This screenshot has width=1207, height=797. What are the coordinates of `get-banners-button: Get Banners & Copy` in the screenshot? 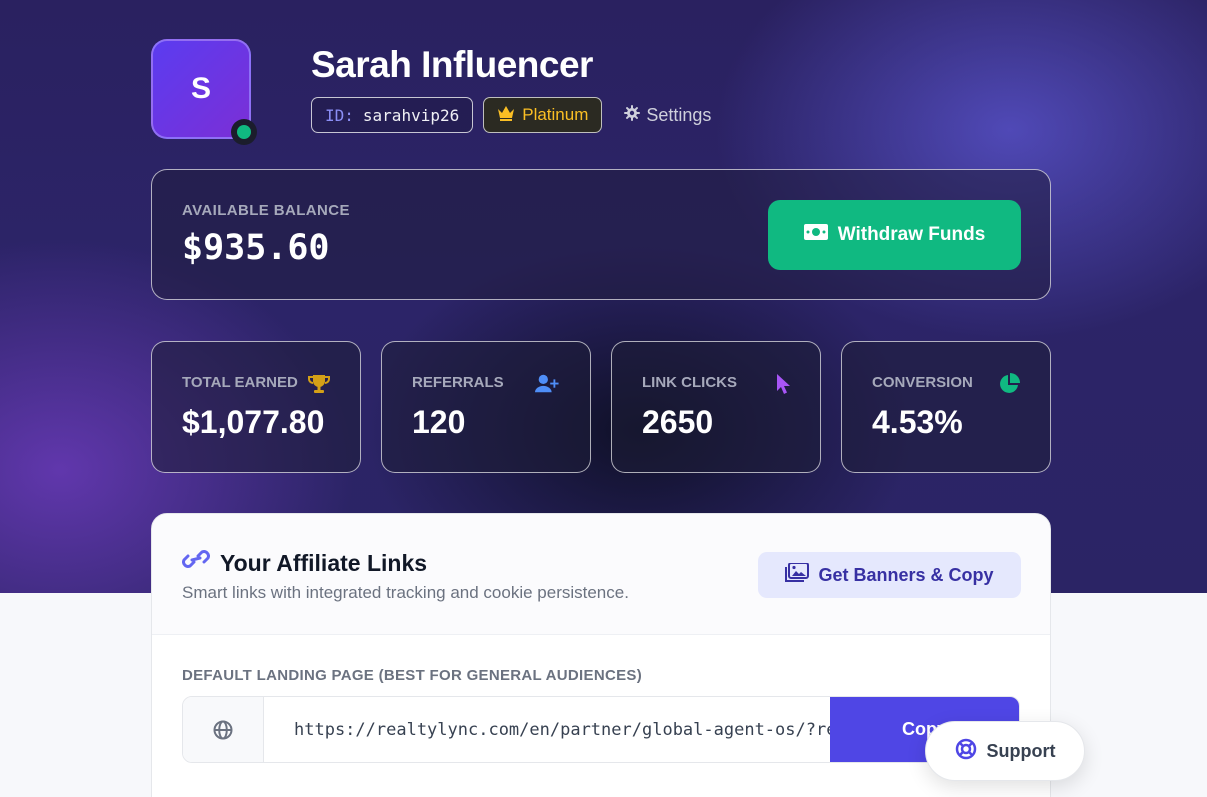 It's located at (889, 575).